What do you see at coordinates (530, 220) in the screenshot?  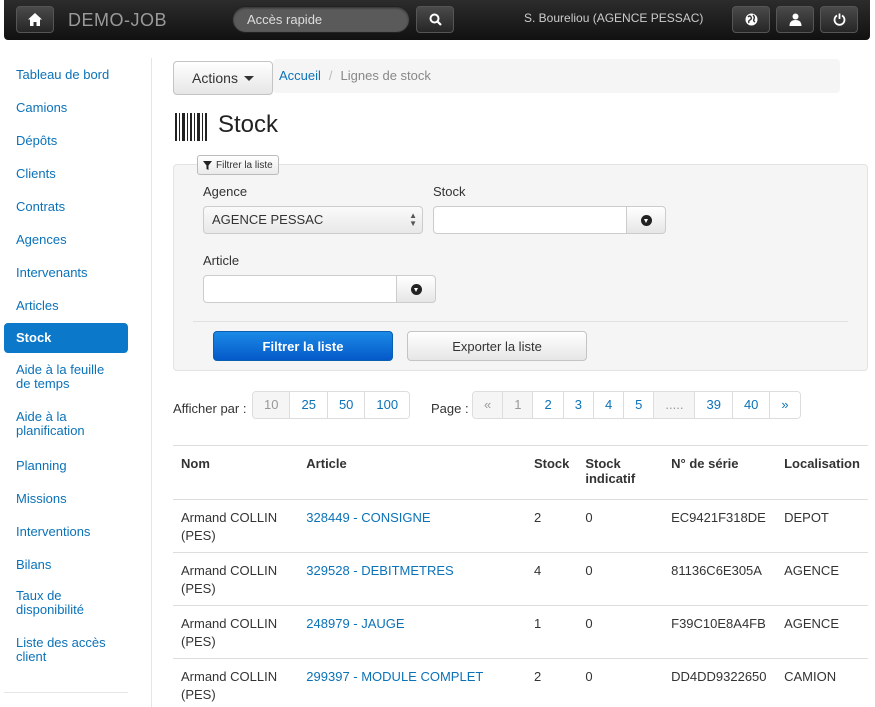 I see `stock-input` at bounding box center [530, 220].